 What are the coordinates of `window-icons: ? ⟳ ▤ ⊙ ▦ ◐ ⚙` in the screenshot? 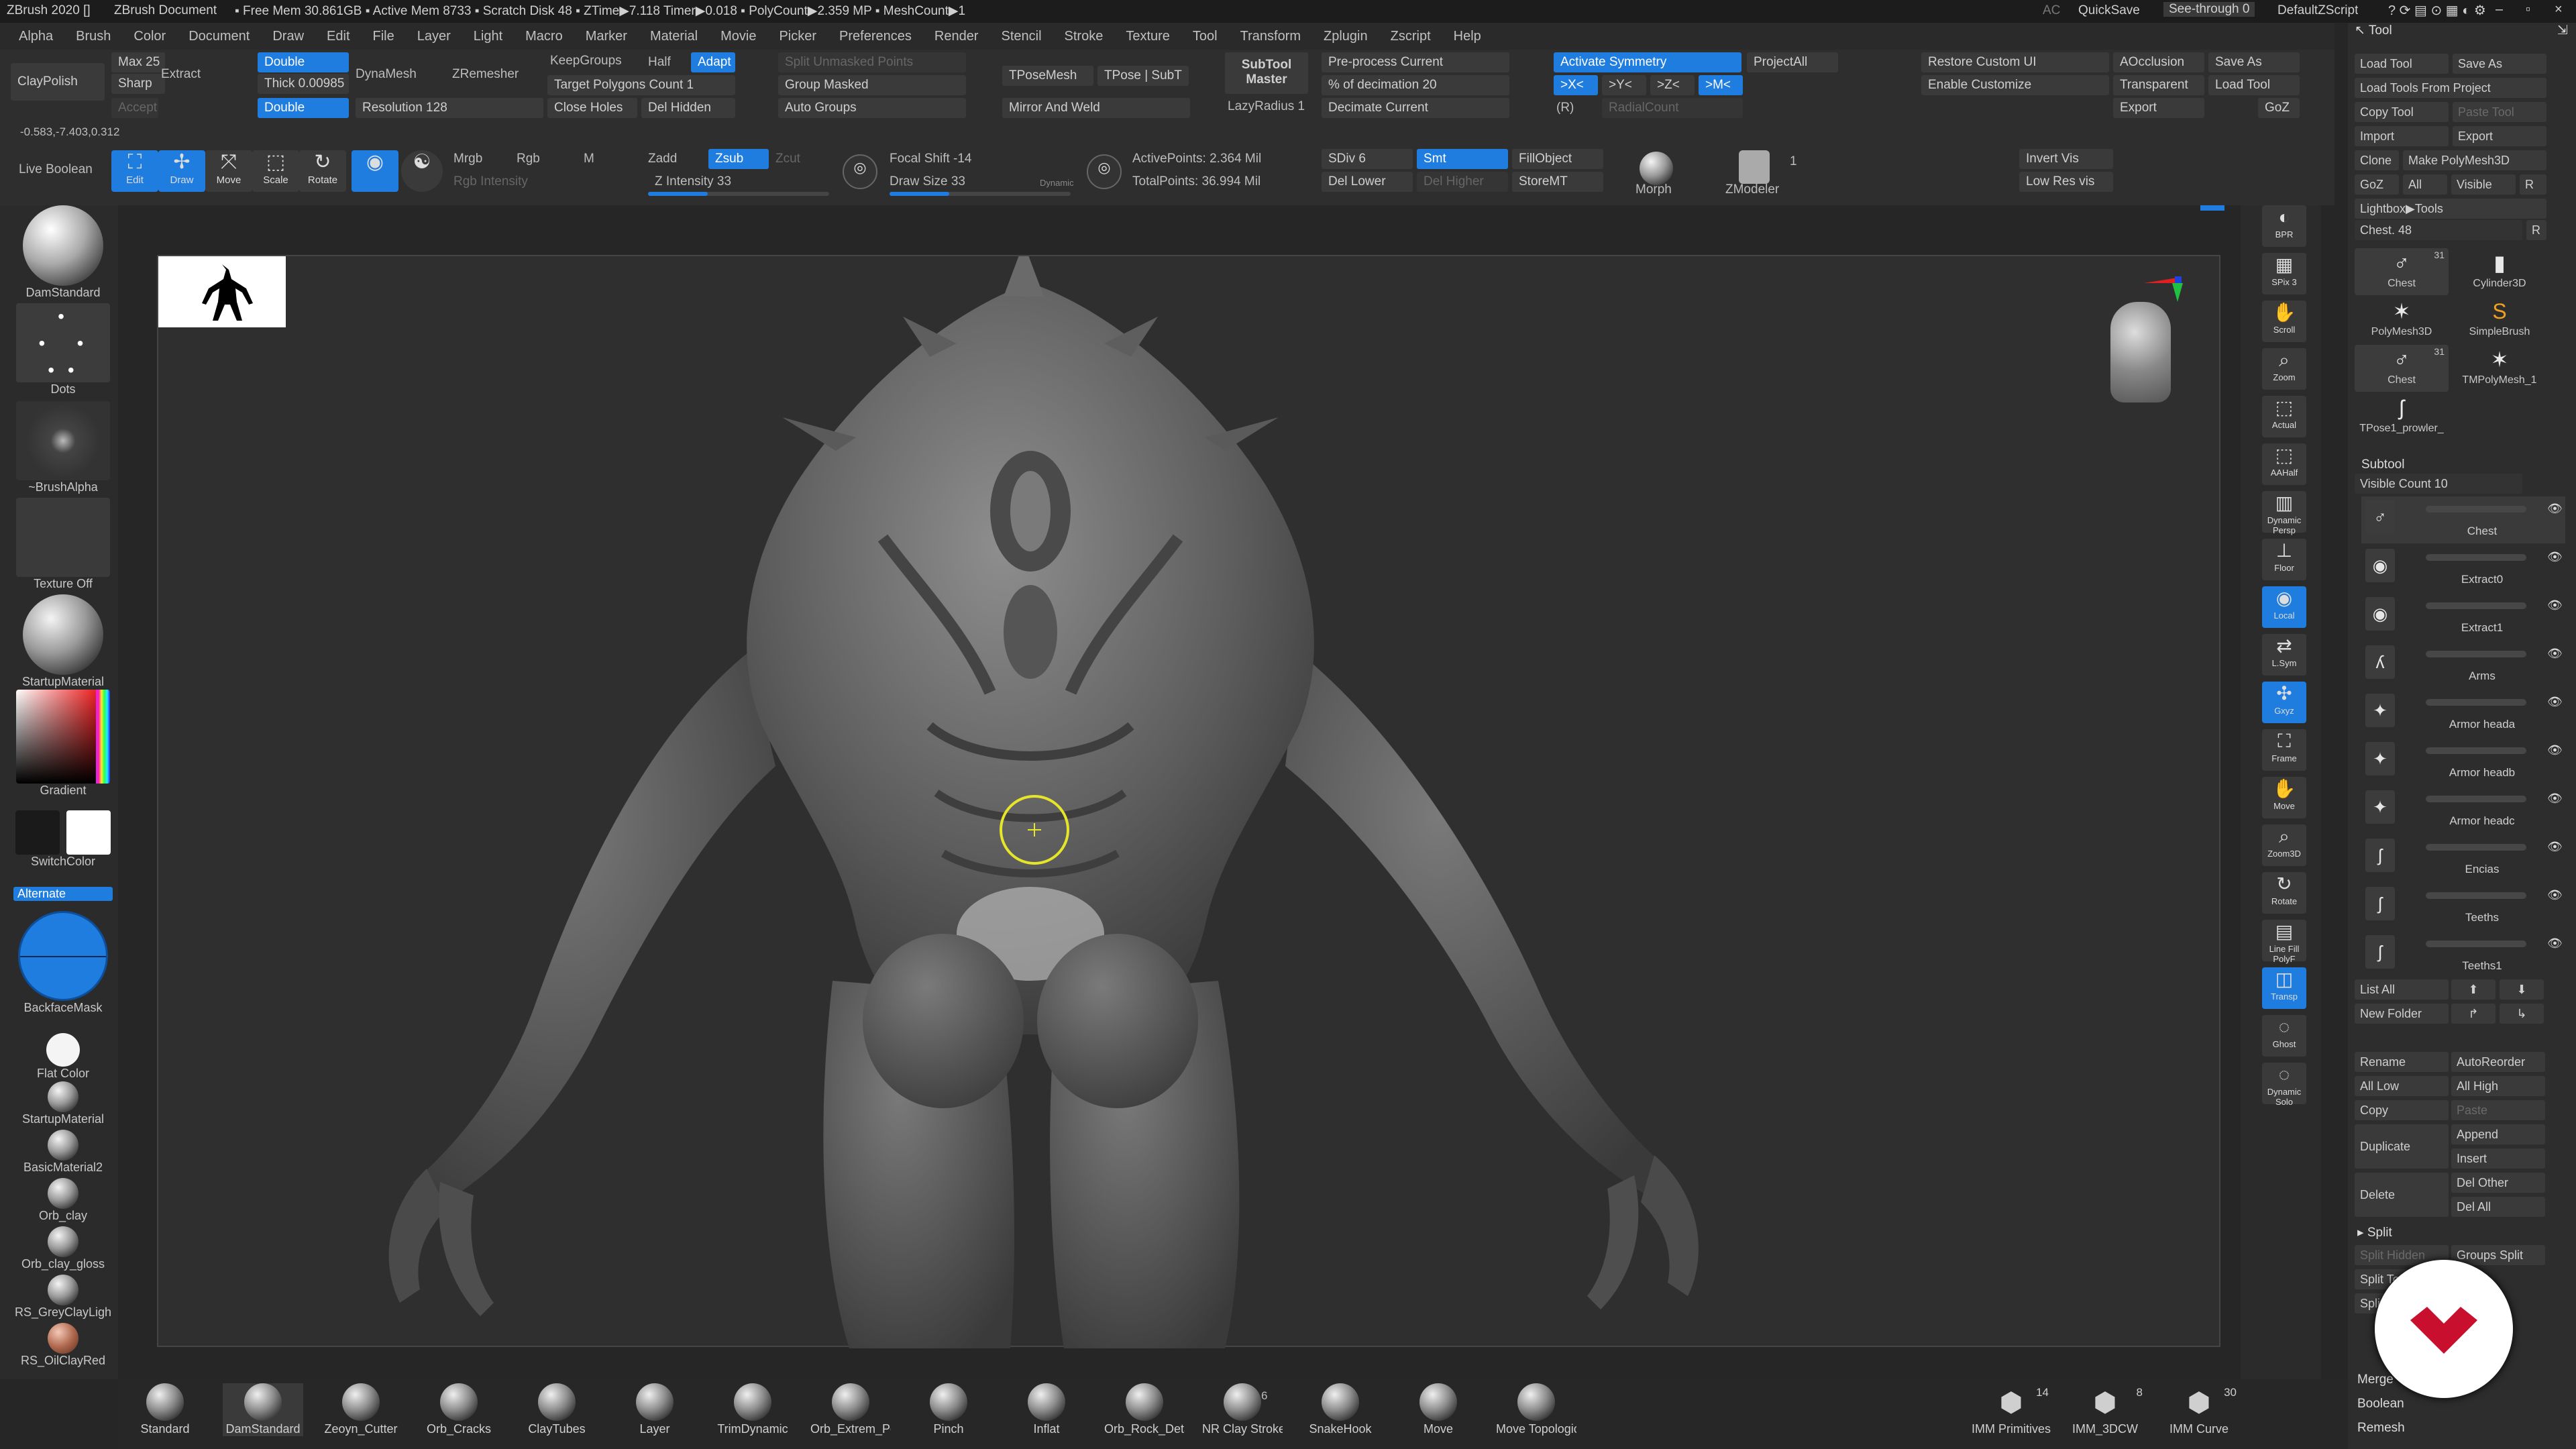 It's located at (2437, 10).